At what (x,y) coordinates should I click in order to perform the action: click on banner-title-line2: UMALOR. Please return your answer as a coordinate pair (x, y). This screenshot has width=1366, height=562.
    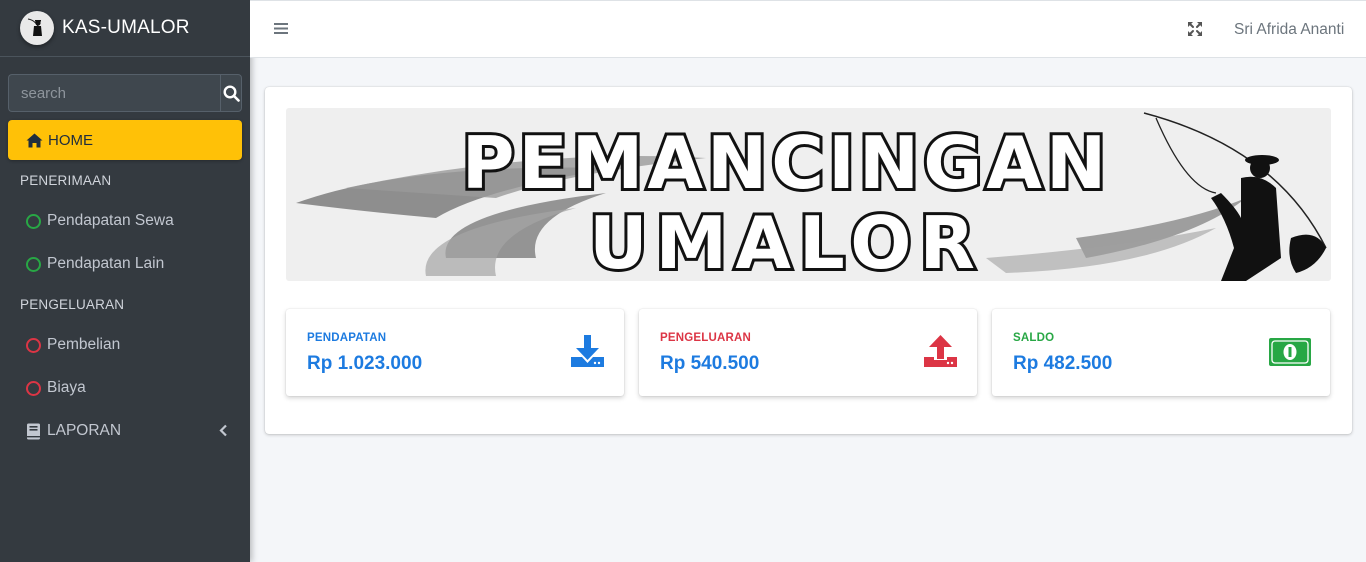
    Looking at the image, I should click on (786, 241).